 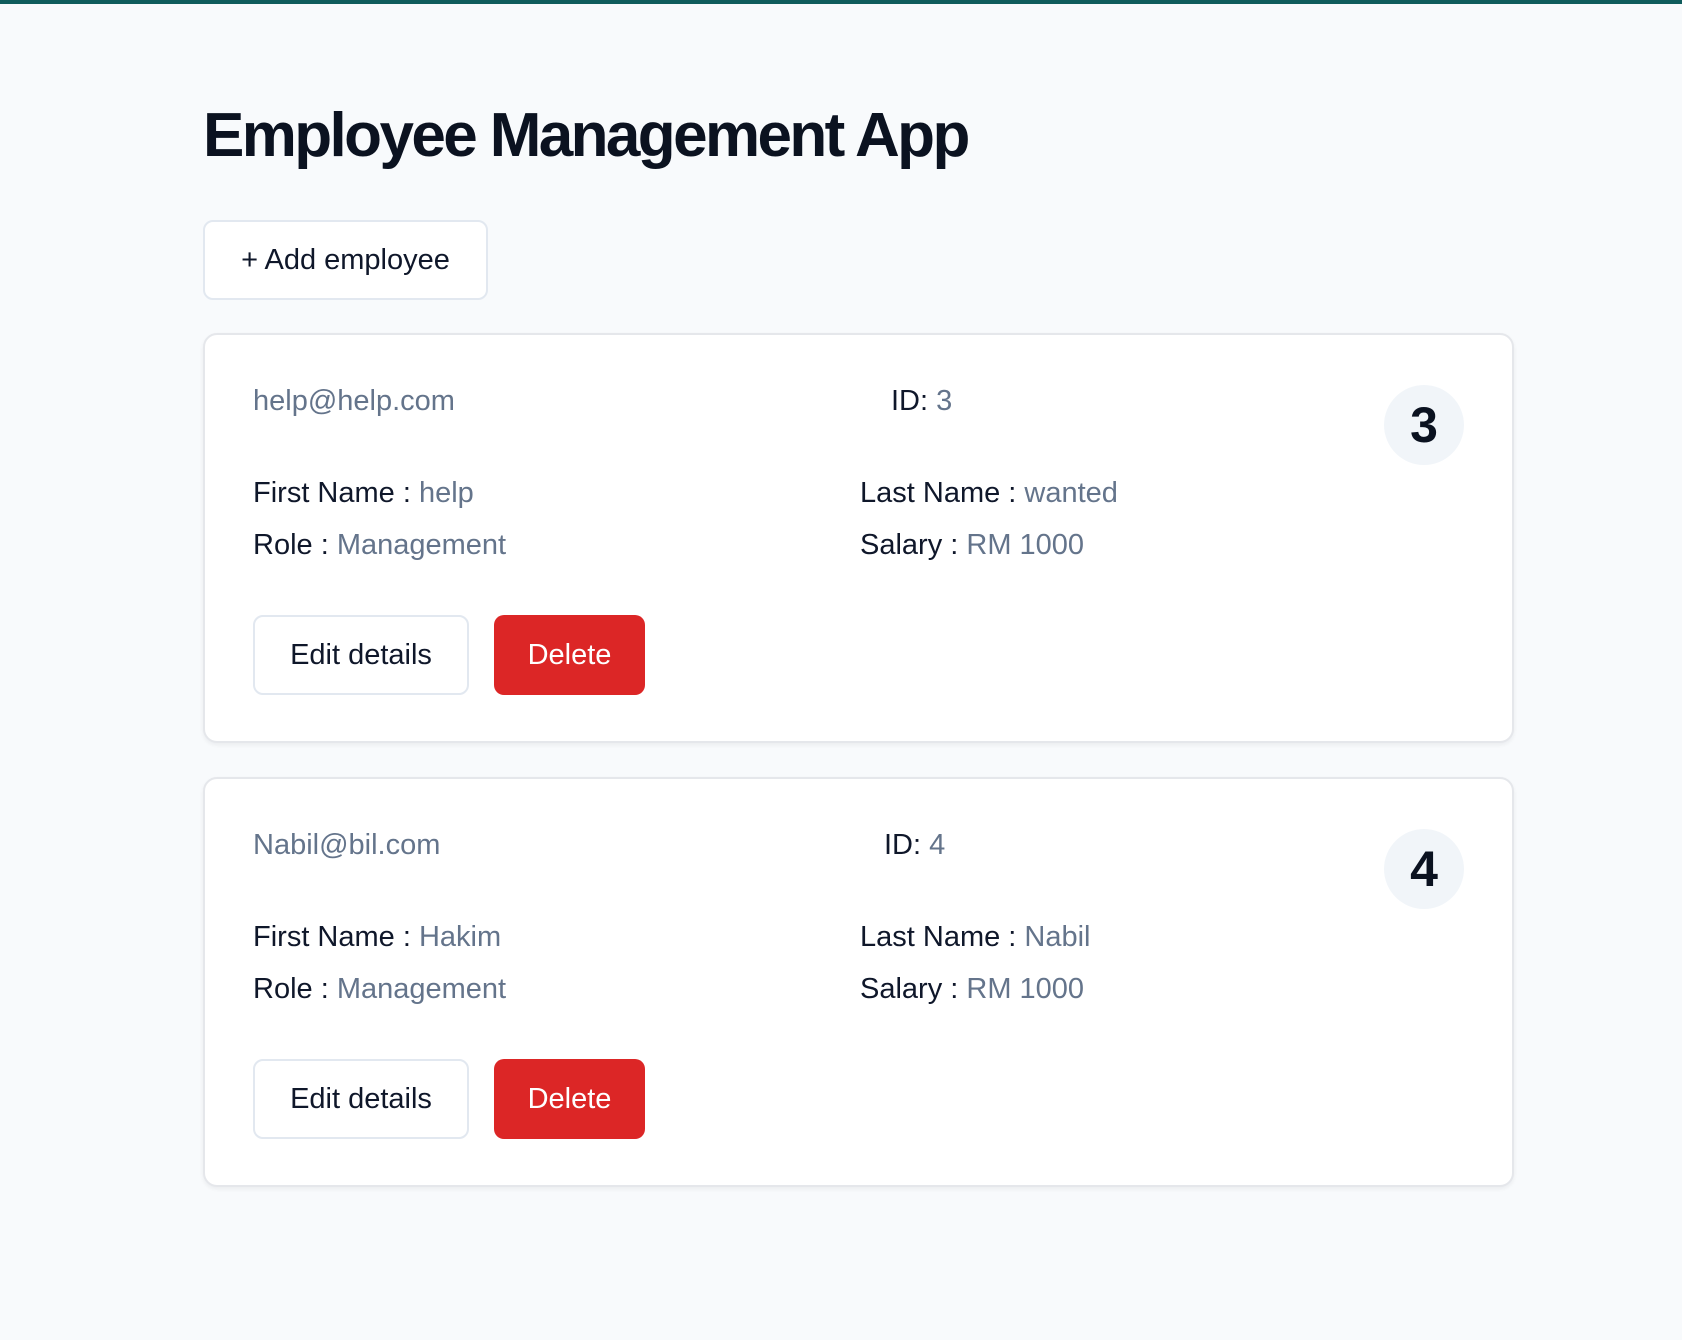 I want to click on first-name-value: Hakim, so click(x=460, y=937).